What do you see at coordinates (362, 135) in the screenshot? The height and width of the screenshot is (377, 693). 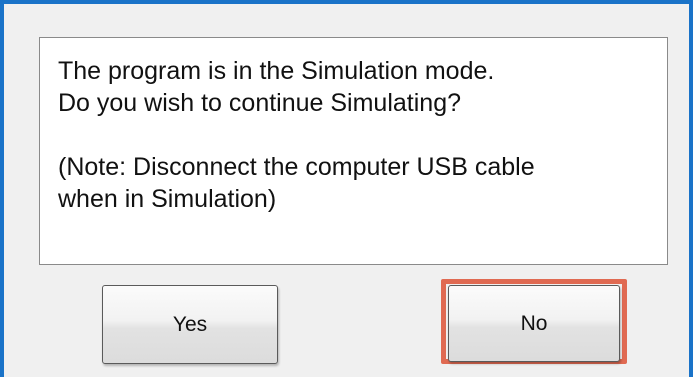 I see `message-spacer` at bounding box center [362, 135].